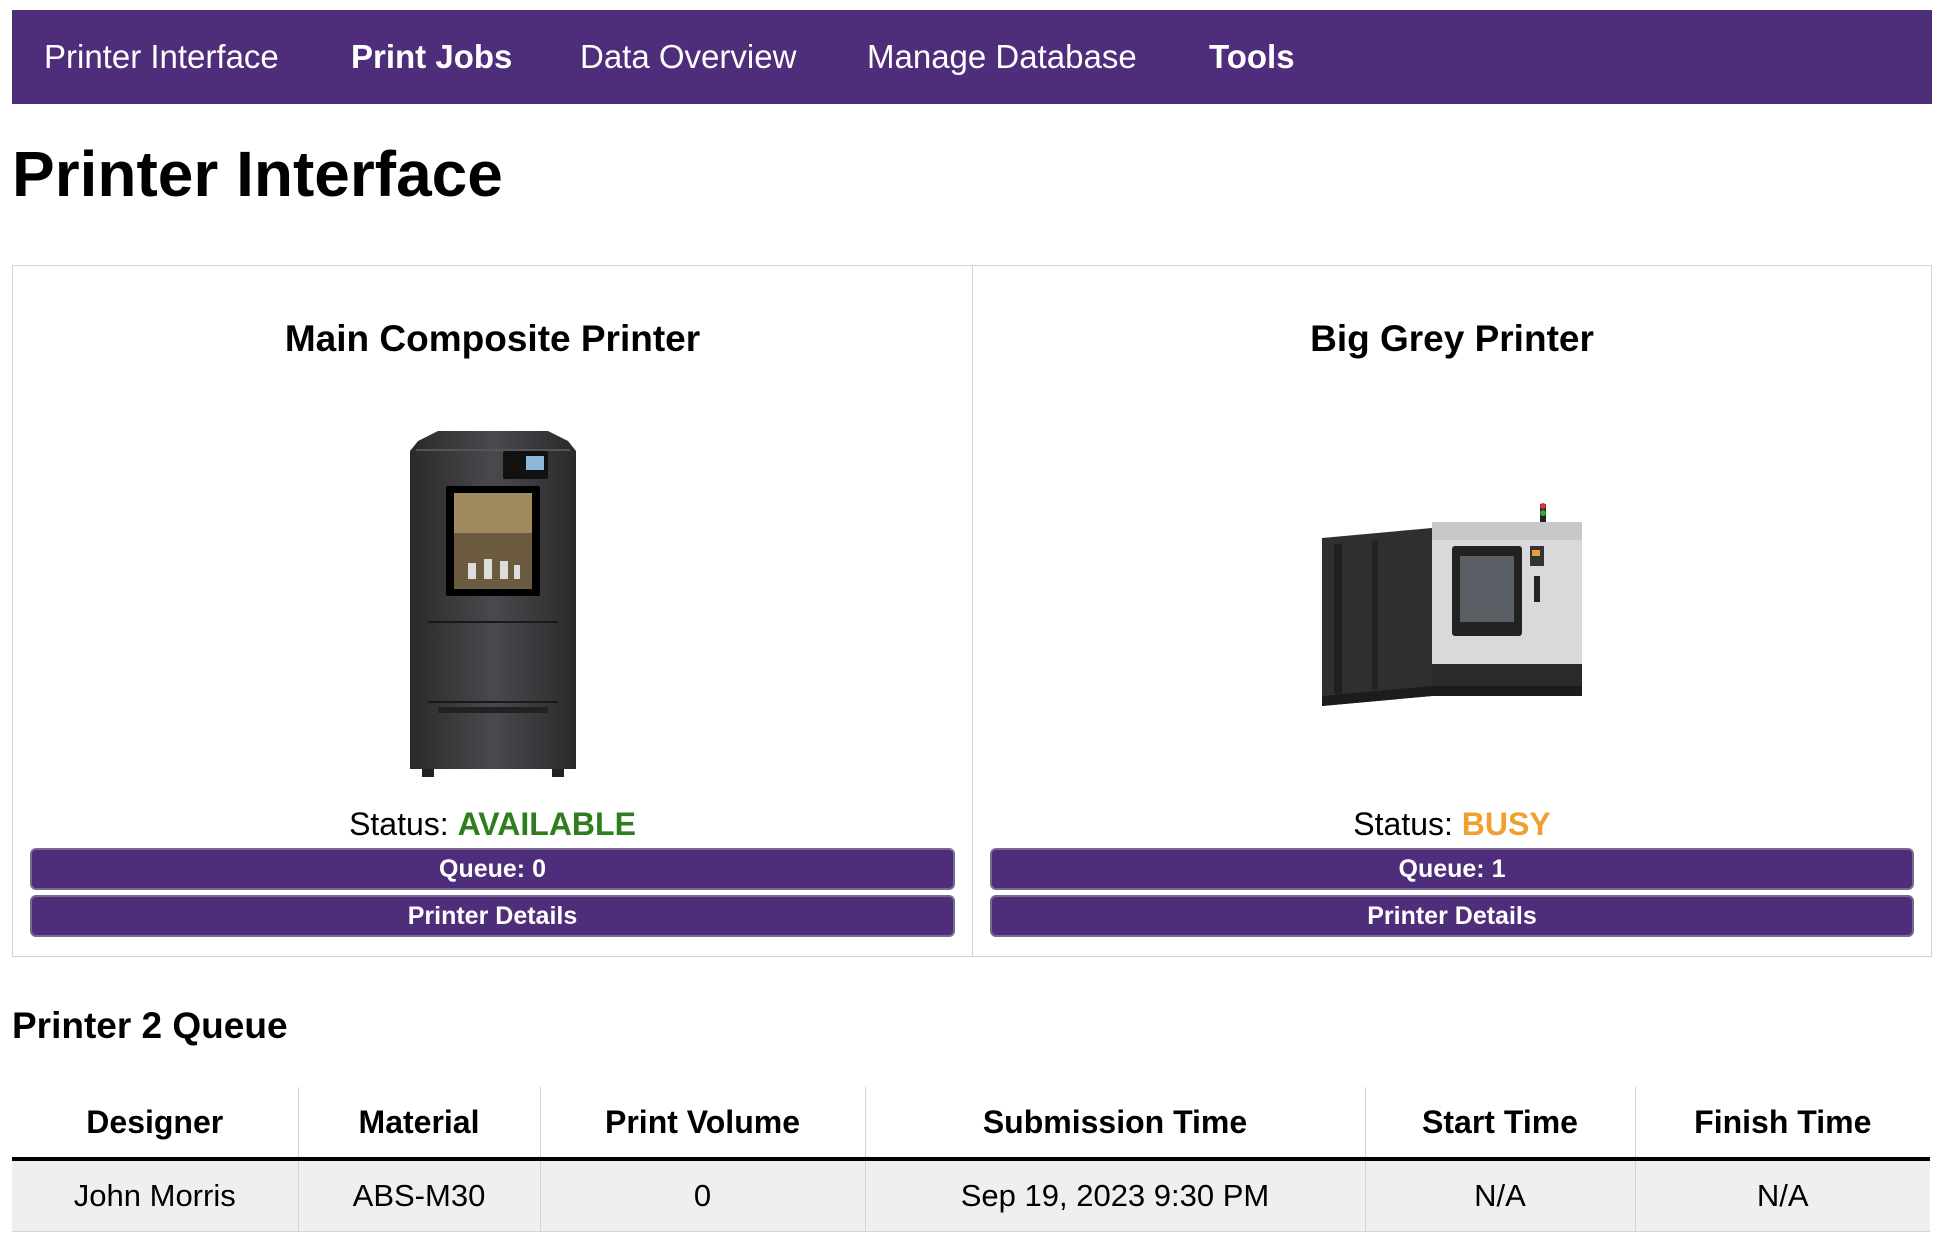 This screenshot has height=1250, width=1942. Describe the element at coordinates (546, 824) in the screenshot. I see `status-value-available: AVAILABLE` at that location.